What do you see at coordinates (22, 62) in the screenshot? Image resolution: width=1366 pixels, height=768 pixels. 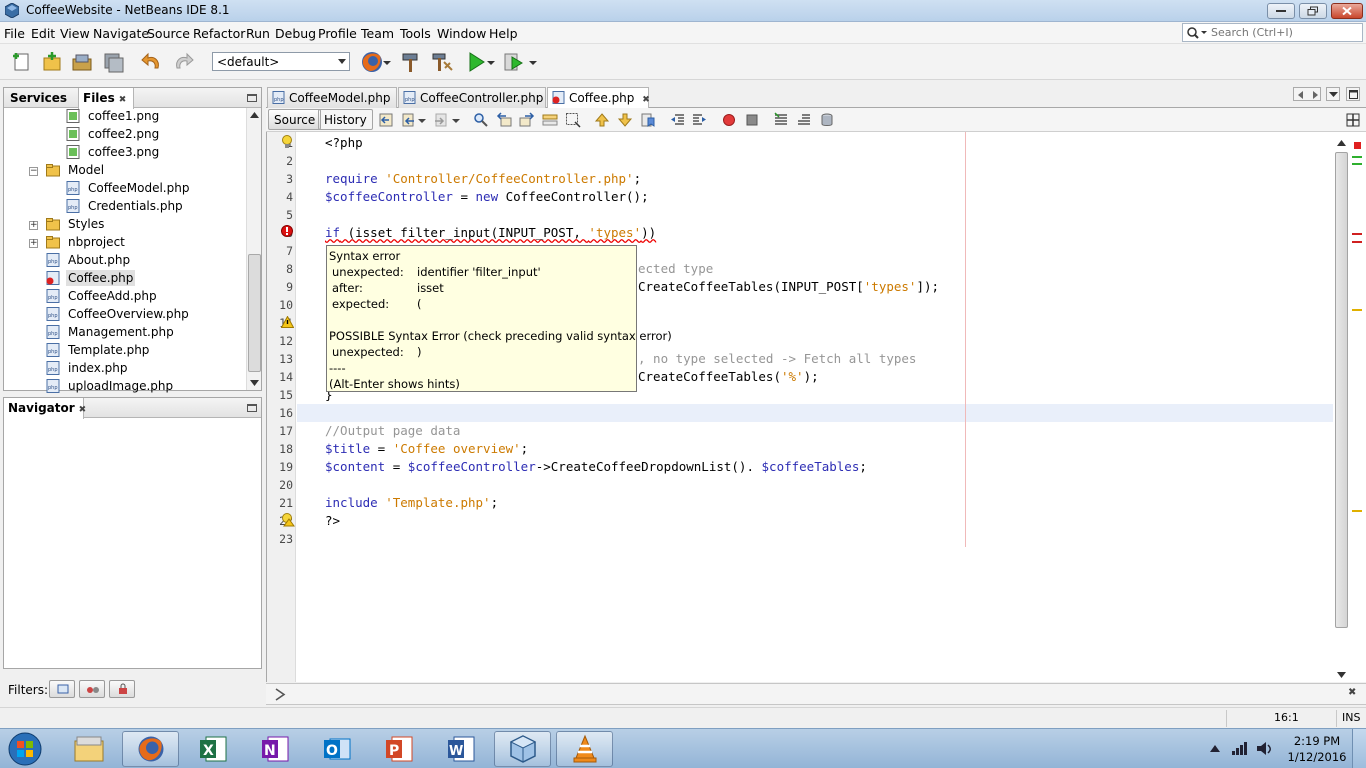 I see `new-file-icon` at bounding box center [22, 62].